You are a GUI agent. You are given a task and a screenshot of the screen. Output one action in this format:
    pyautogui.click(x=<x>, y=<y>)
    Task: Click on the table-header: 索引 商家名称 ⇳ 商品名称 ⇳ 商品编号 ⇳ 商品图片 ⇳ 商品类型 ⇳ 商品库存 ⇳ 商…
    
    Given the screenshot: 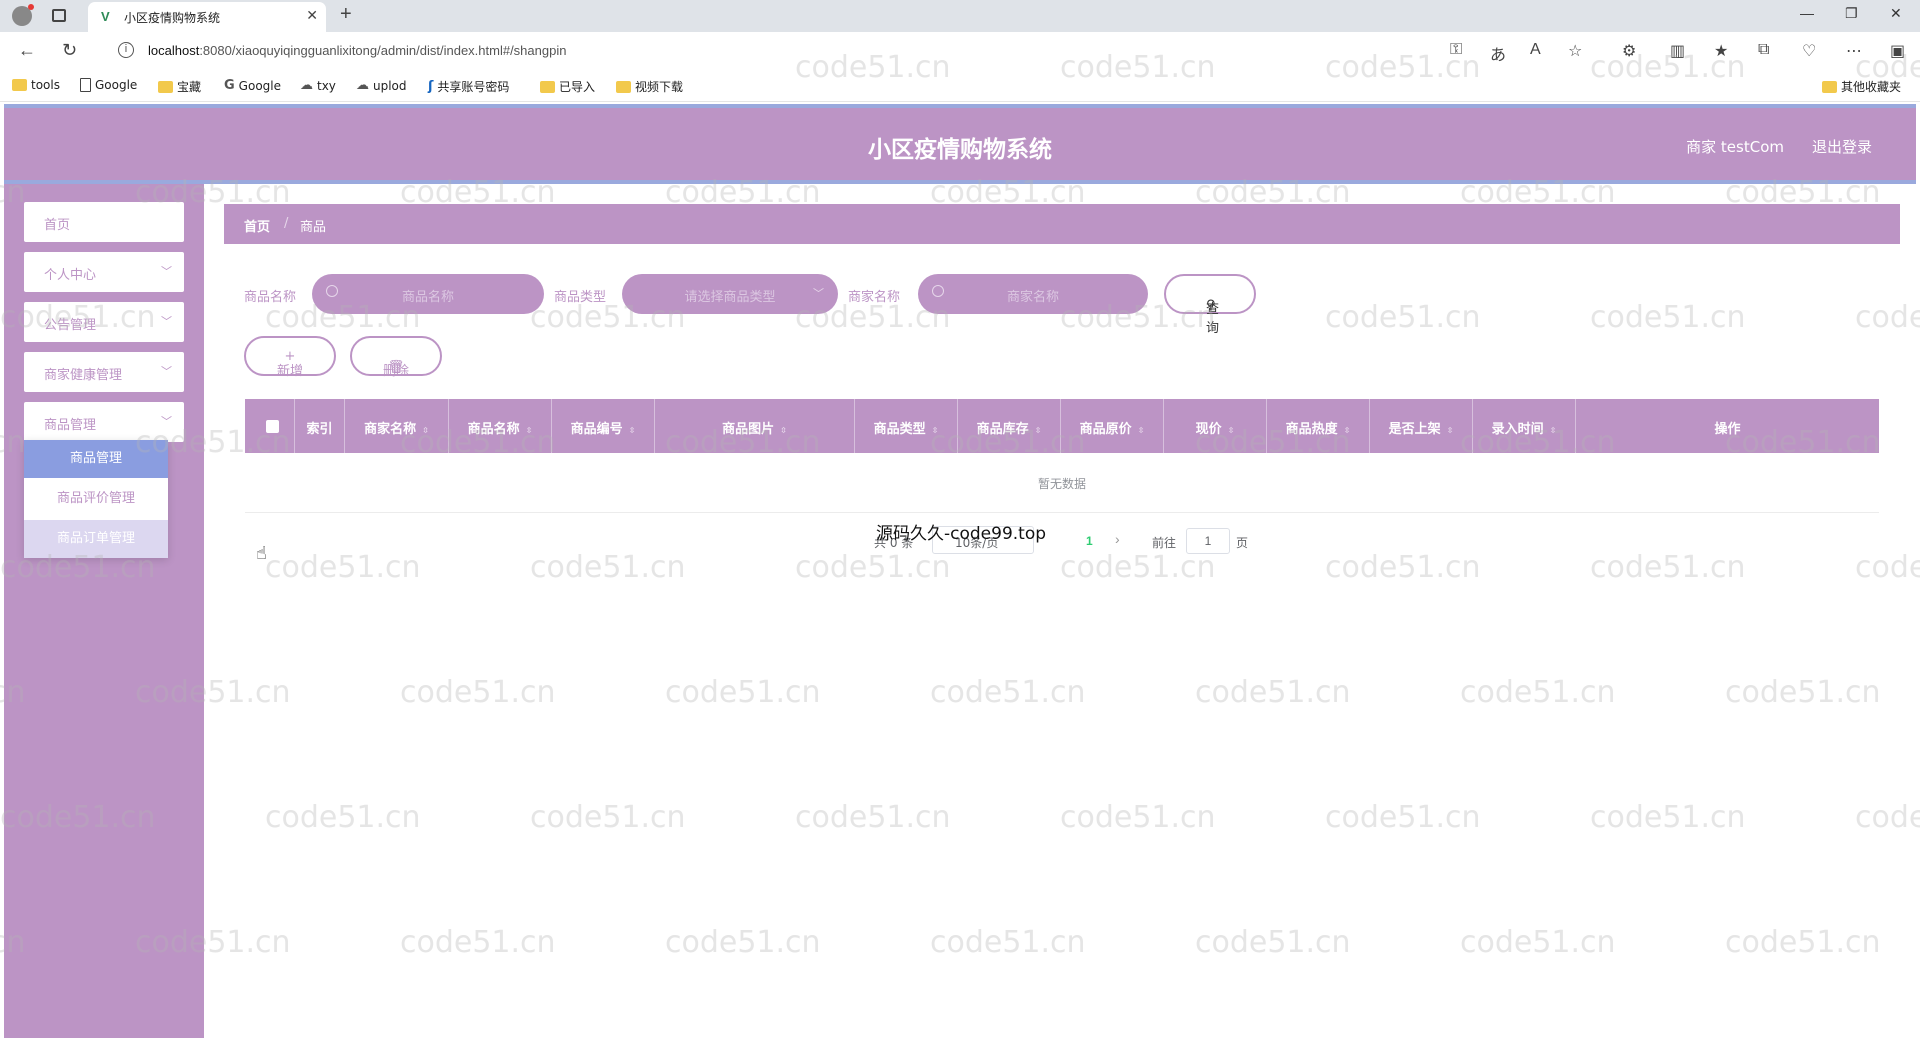 What is the action you would take?
    pyautogui.click(x=1062, y=426)
    